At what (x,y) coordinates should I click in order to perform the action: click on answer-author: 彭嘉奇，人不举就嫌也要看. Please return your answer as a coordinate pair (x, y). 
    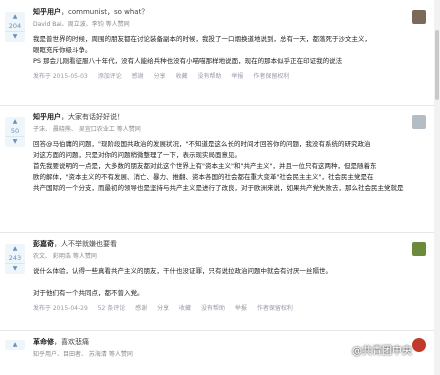
    Looking at the image, I should click on (227, 244).